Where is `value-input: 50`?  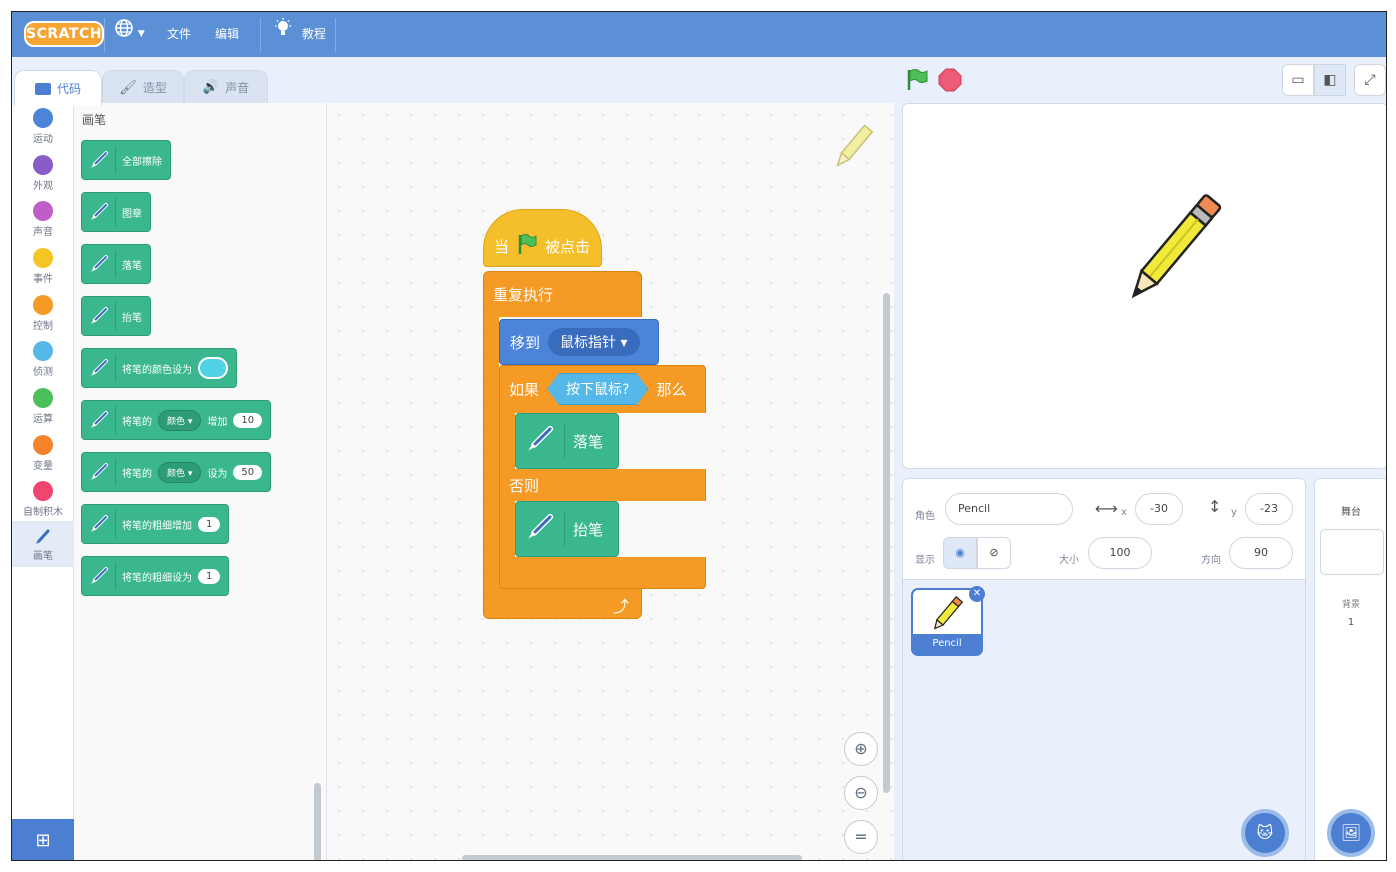 value-input: 50 is located at coordinates (248, 472).